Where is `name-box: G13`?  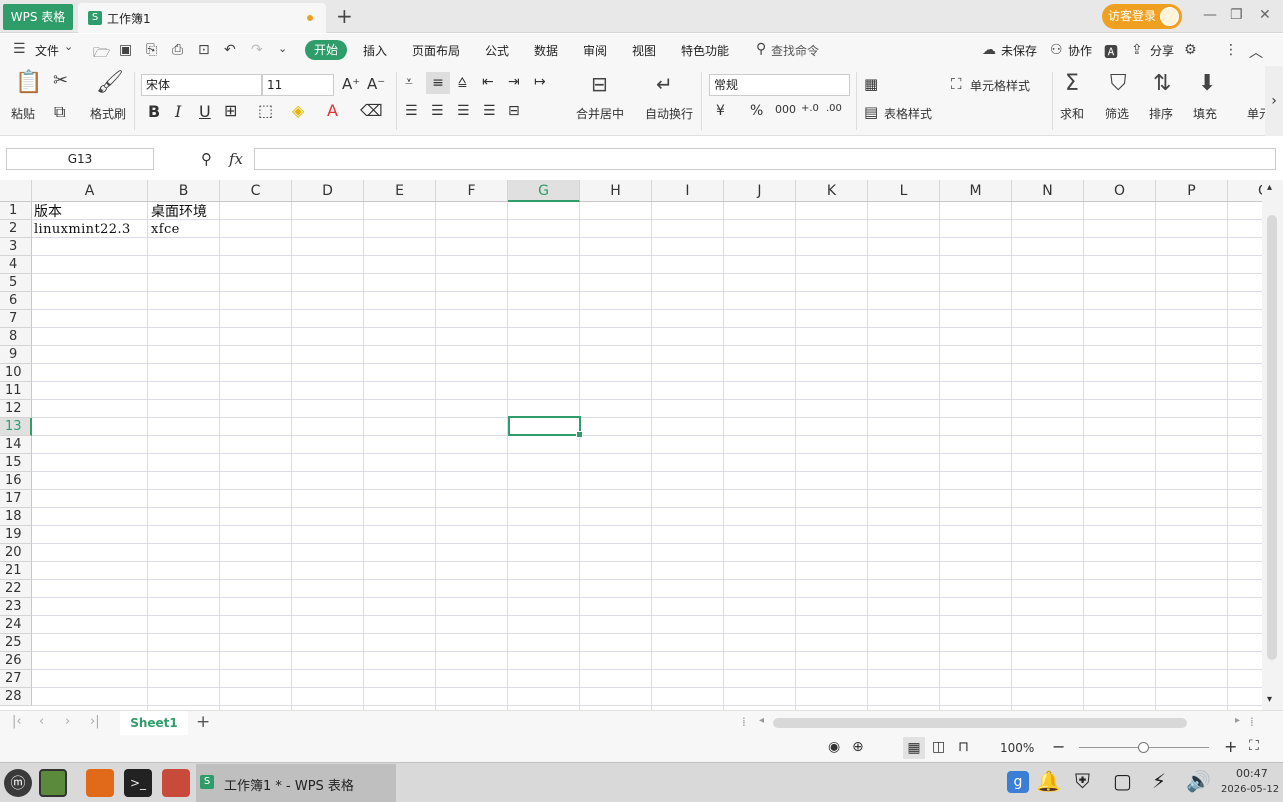 name-box: G13 is located at coordinates (80, 159).